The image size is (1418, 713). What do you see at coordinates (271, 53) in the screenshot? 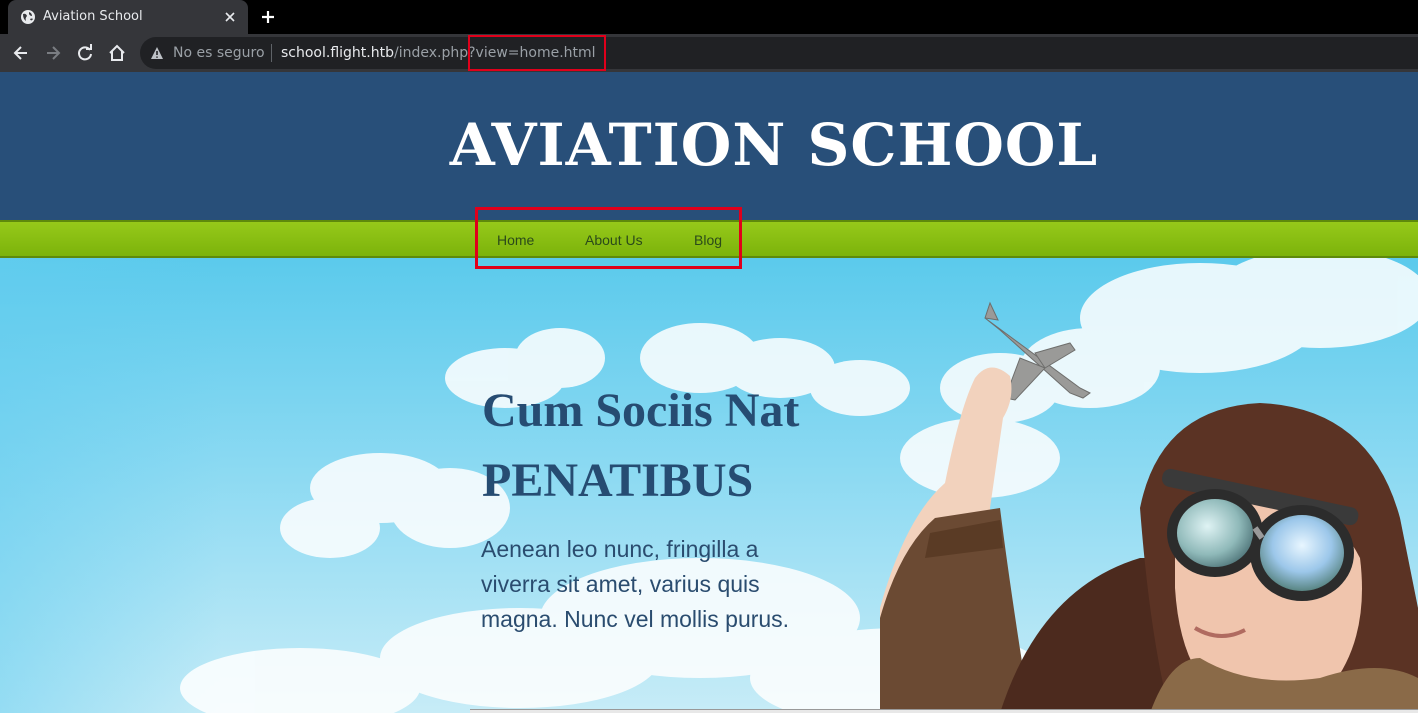
I see `separator` at bounding box center [271, 53].